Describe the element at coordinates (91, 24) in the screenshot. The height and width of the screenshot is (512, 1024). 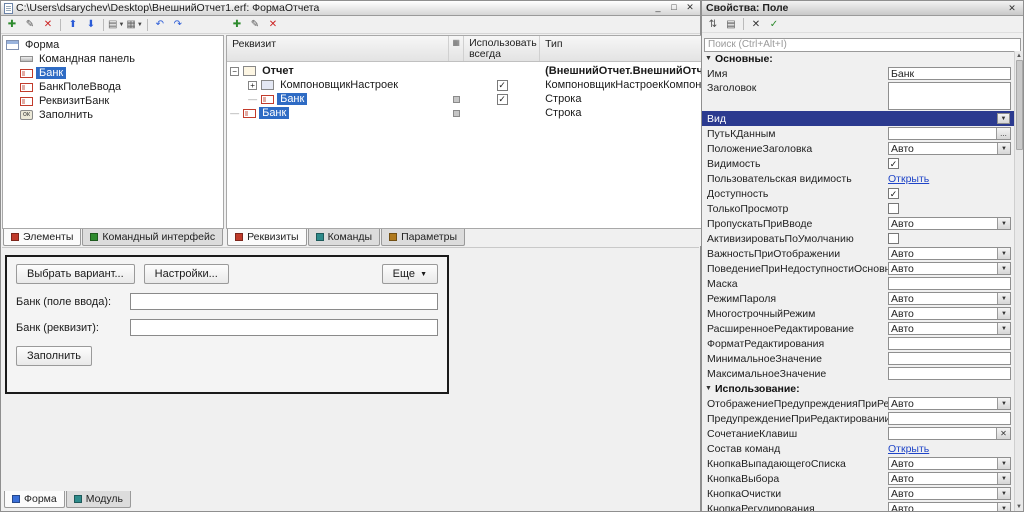
I see `move-down-icon: ⬇` at that location.